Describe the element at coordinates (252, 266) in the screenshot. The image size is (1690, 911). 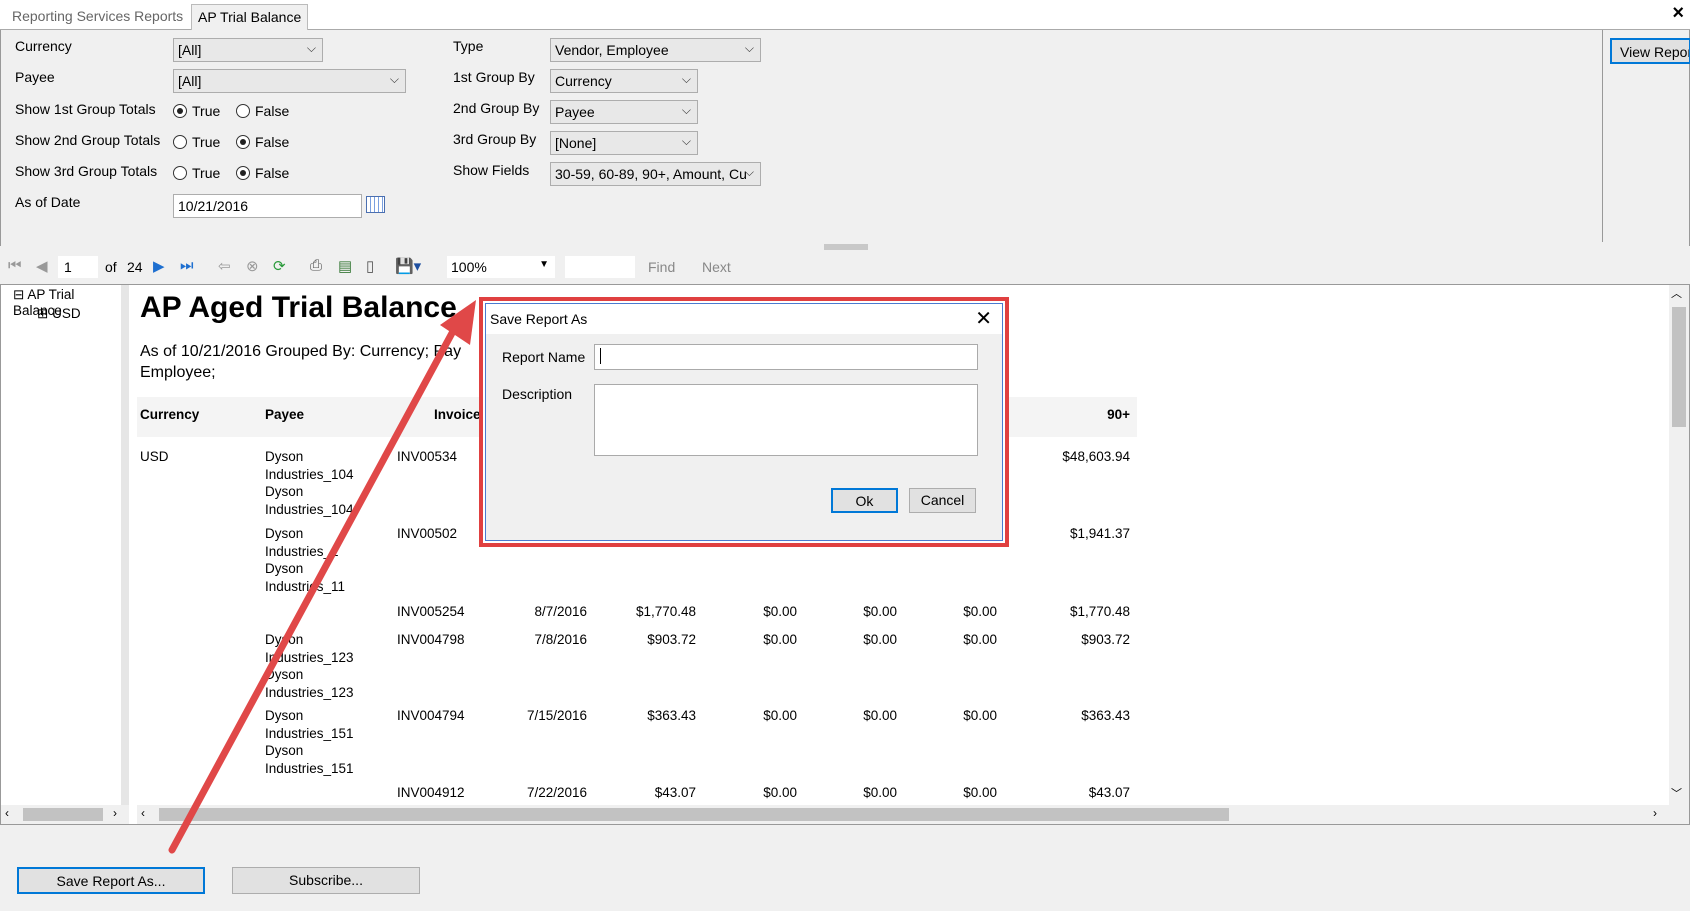
I see `stop-icon: ⊗` at that location.